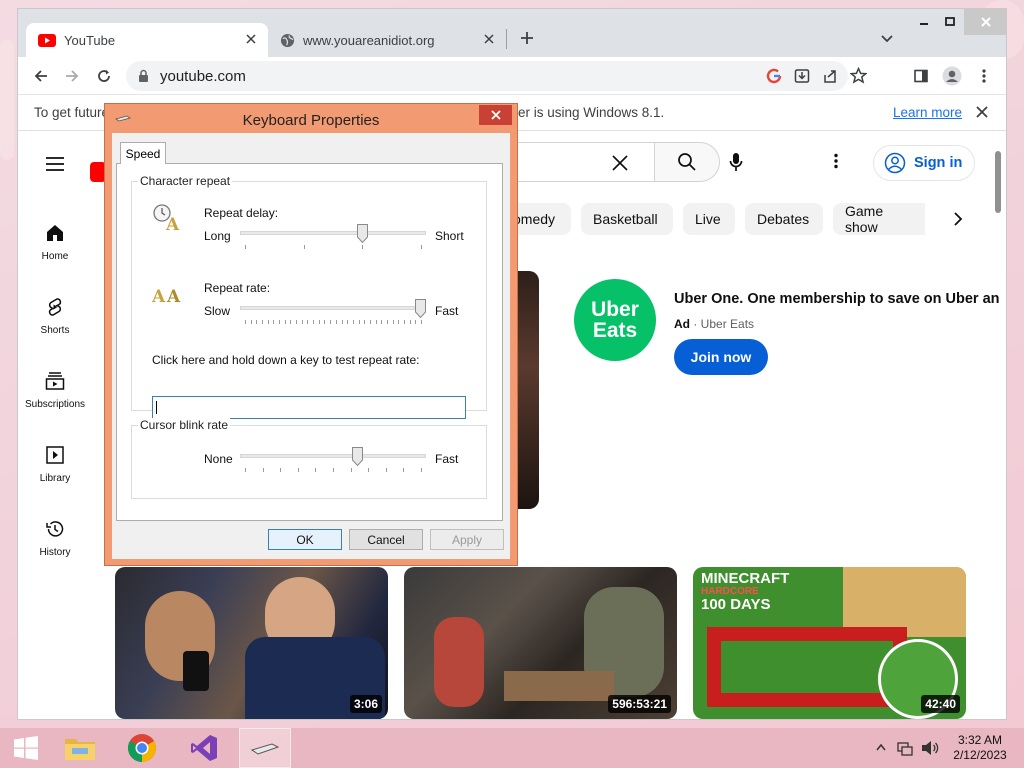 The height and width of the screenshot is (768, 1024). I want to click on video-thumbnail-ufc: 3:06, so click(251, 643).